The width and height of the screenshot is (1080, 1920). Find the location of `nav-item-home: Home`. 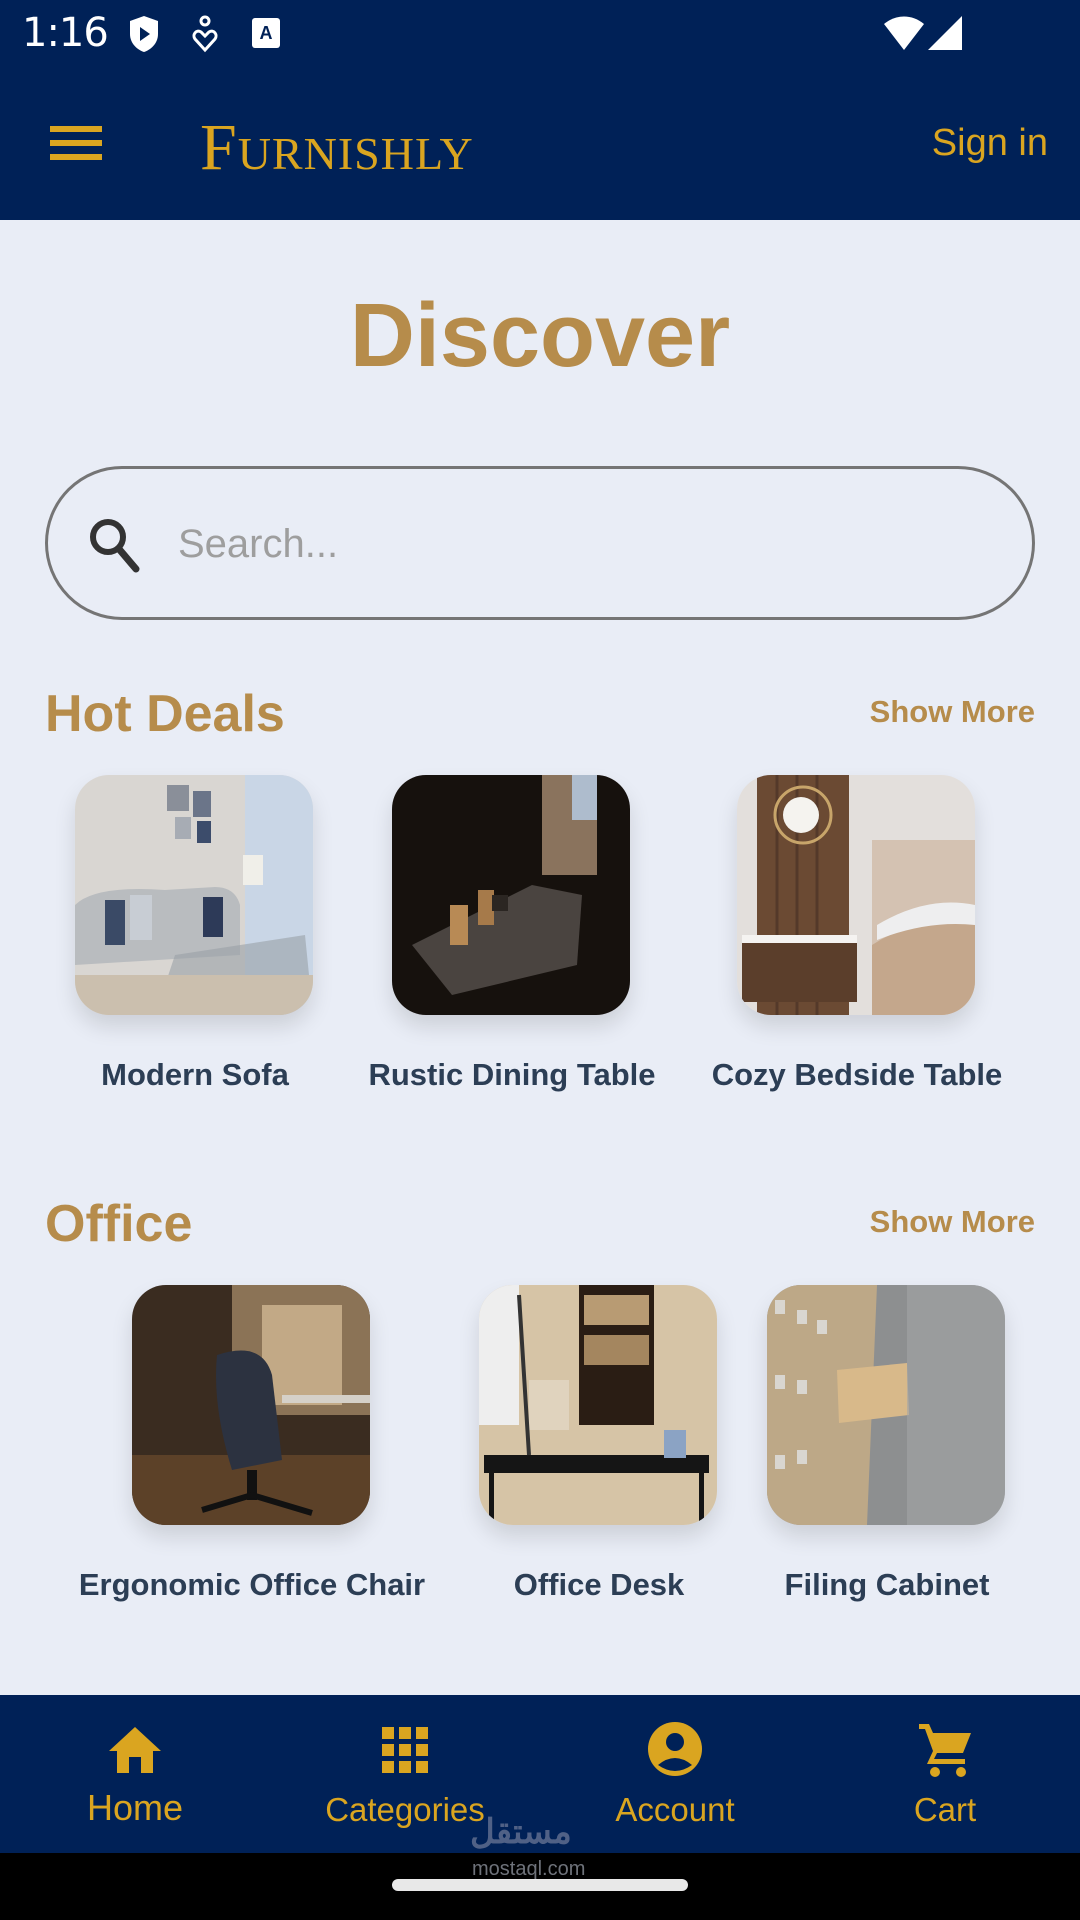

nav-item-home: Home is located at coordinates (135, 1774).